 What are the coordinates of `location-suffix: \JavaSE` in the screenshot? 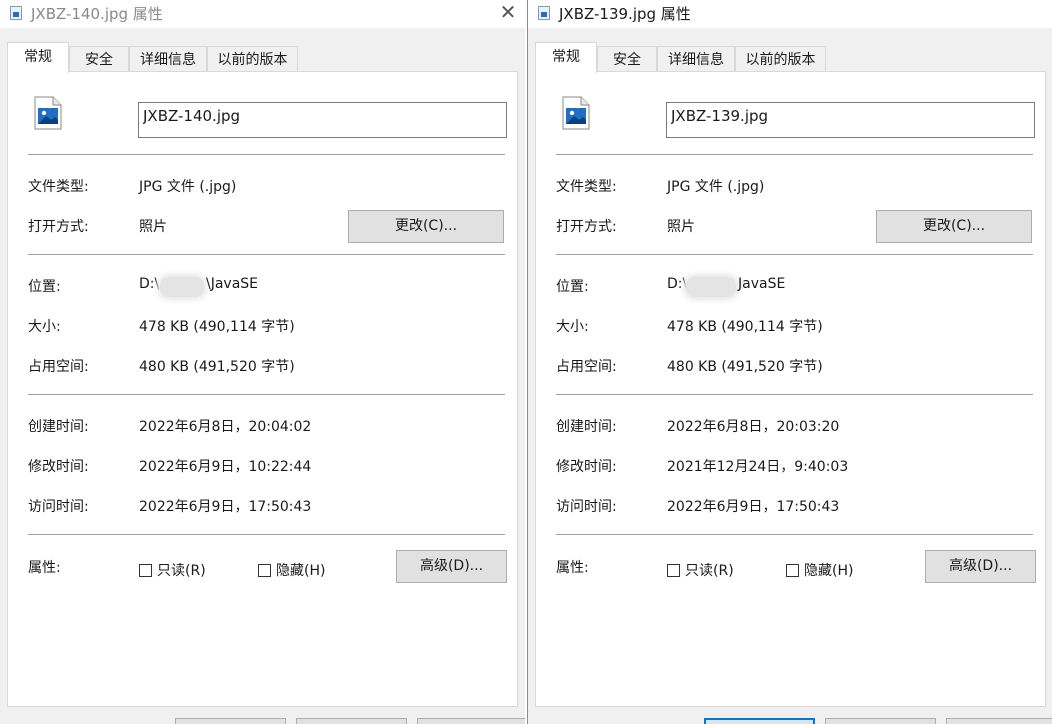 It's located at (232, 284).